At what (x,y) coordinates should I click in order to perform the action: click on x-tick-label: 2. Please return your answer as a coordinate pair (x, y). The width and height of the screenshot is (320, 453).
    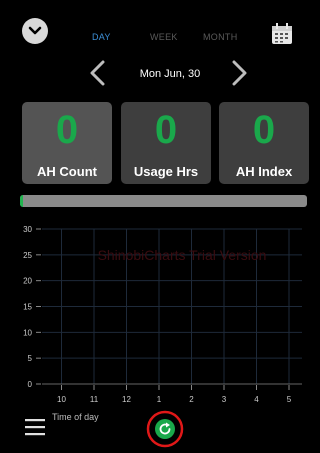
    Looking at the image, I should click on (191, 399).